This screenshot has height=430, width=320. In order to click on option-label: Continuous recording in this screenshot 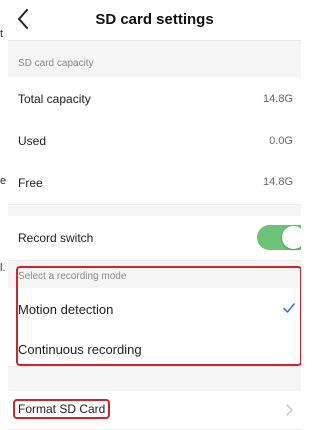, I will do `click(80, 349)`.